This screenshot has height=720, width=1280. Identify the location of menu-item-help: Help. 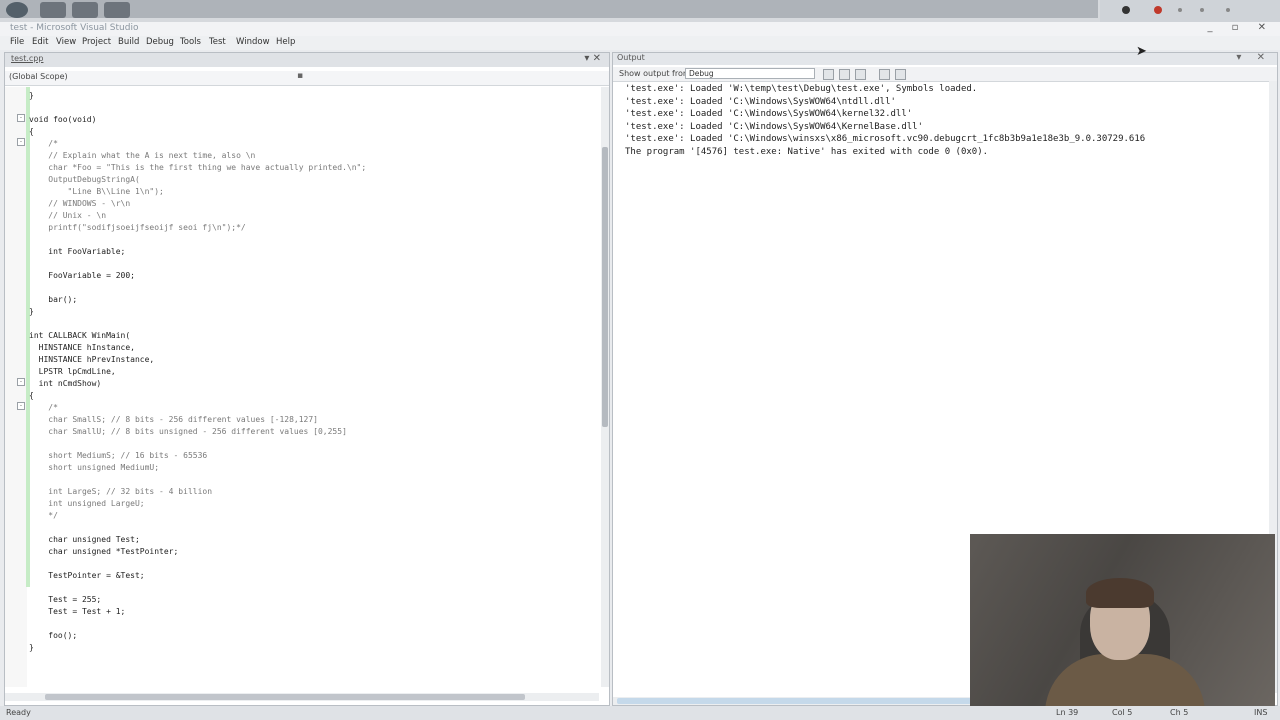
(285, 42).